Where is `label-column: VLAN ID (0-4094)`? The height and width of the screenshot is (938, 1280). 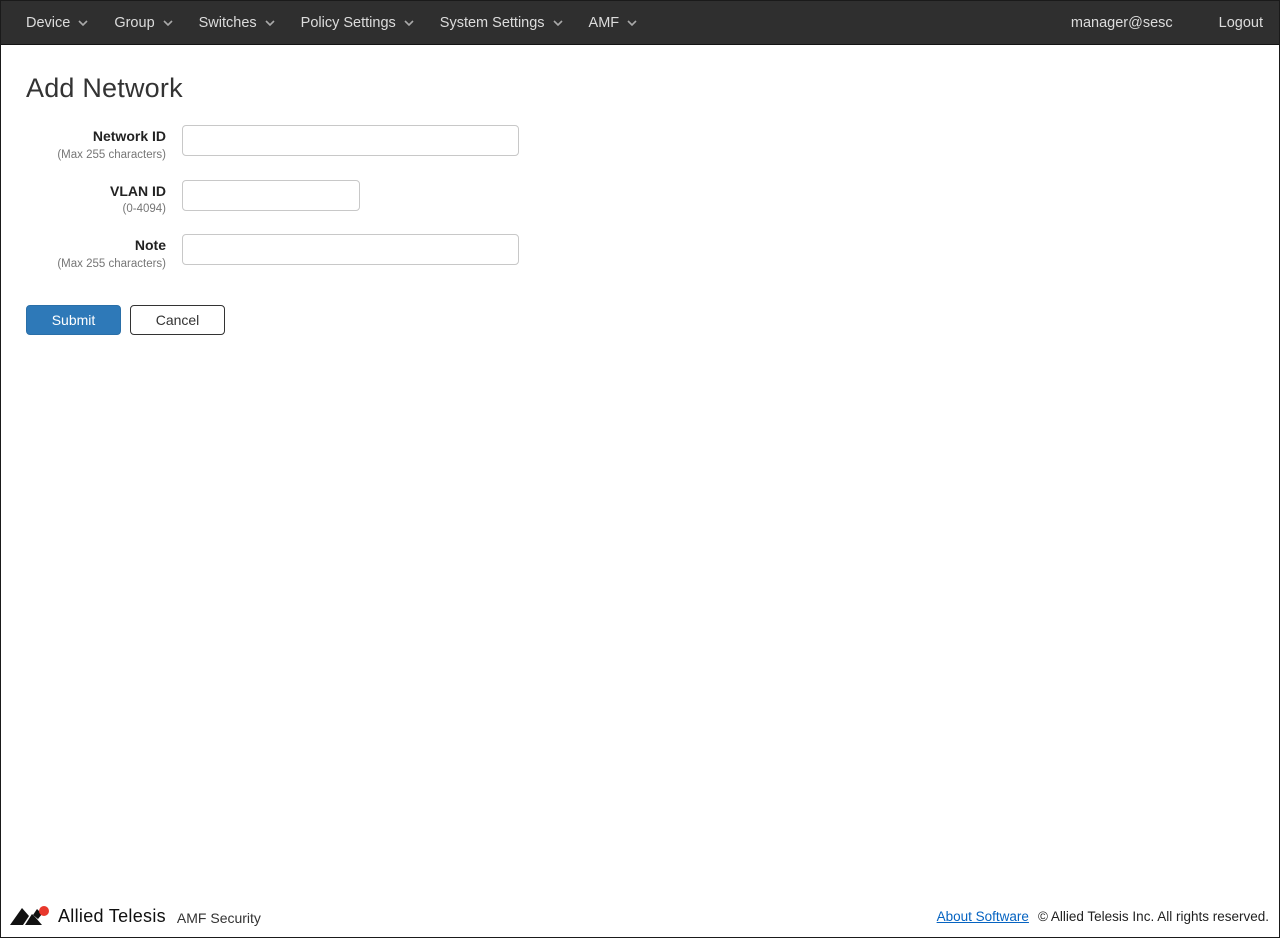
label-column: VLAN ID (0-4094) is located at coordinates (83, 198).